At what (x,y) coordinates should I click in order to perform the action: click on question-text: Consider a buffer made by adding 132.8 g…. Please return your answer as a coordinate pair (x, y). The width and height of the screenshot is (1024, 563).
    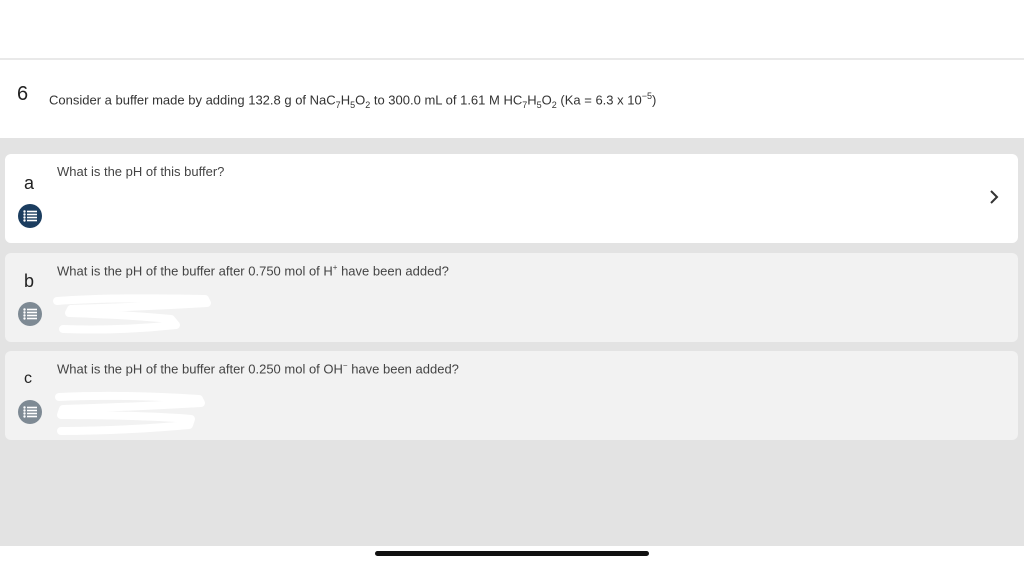
    Looking at the image, I should click on (353, 100).